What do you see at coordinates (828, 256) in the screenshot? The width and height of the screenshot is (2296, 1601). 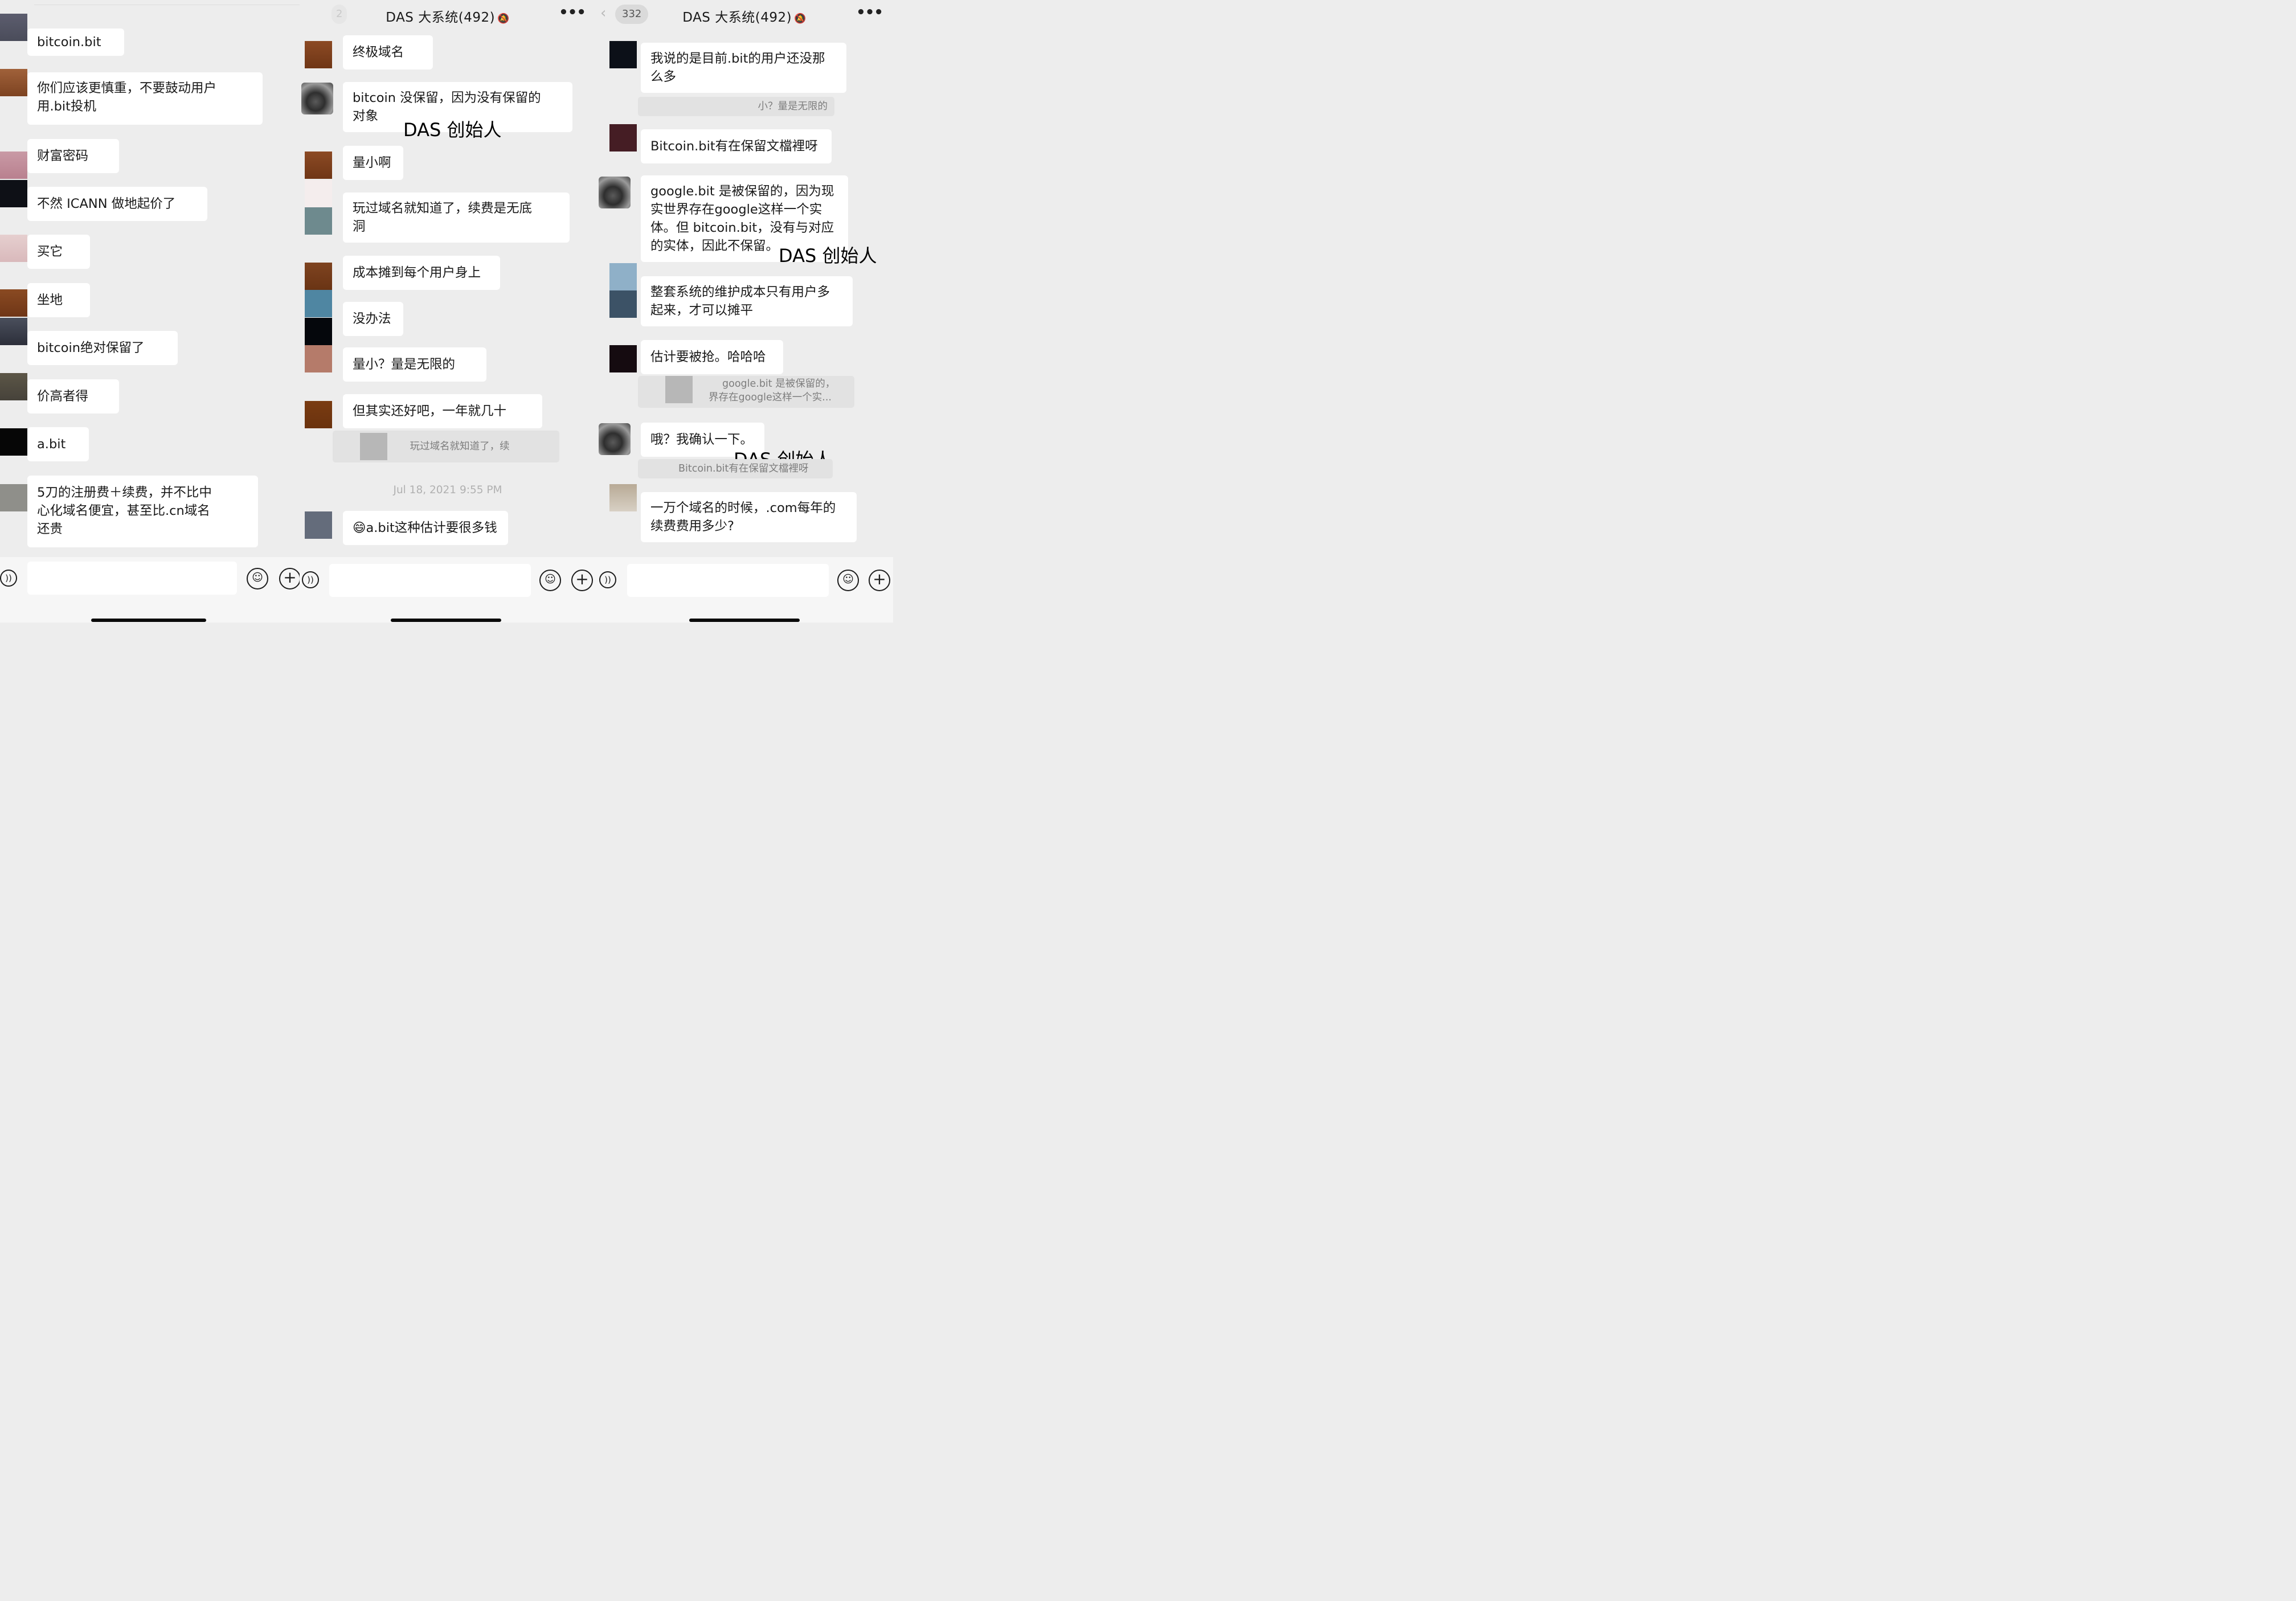 I see `founder-caption: DAS 创始人` at bounding box center [828, 256].